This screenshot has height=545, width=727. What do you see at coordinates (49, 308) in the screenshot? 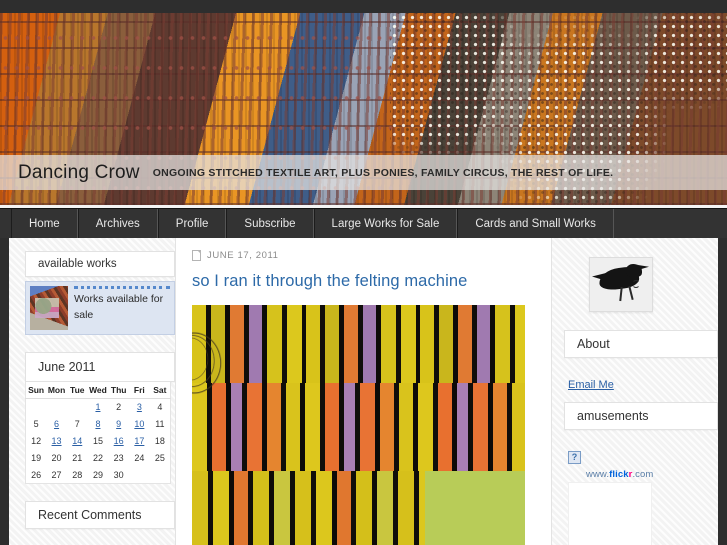
I see `available-works-thumbnail` at bounding box center [49, 308].